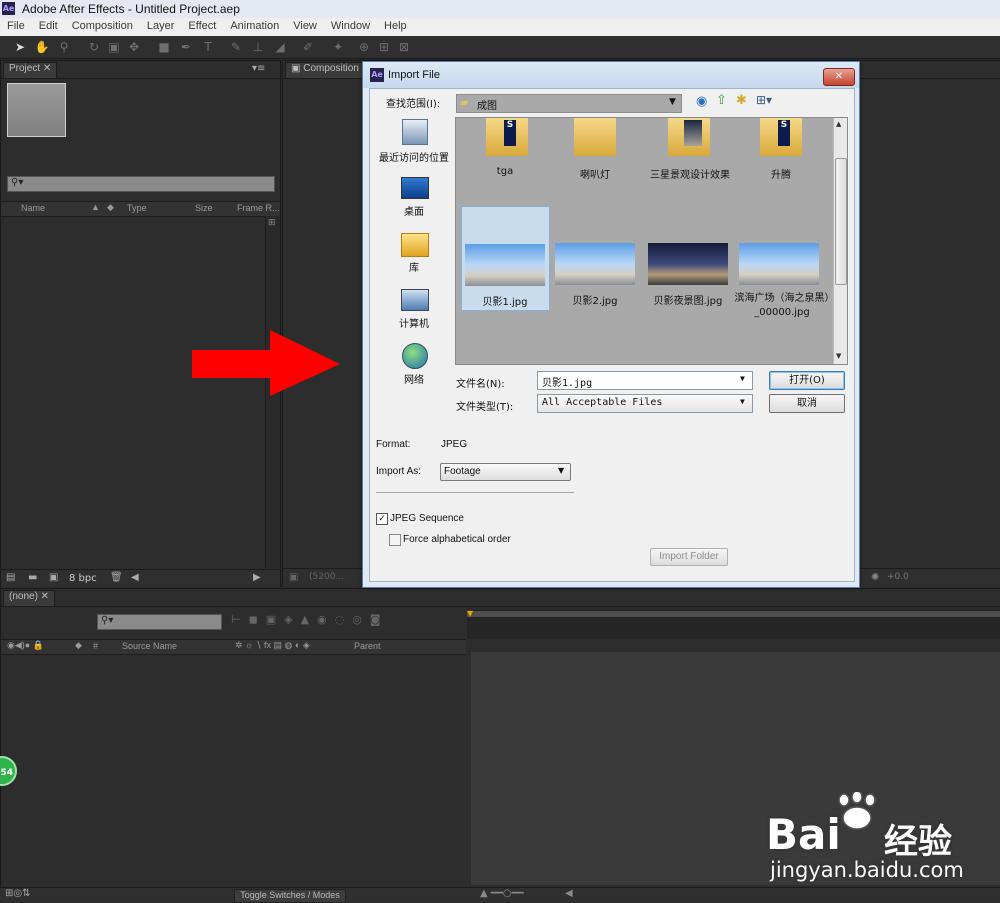 This screenshot has width=1000, height=903. I want to click on zoom-in-icon: ◀, so click(569, 893).